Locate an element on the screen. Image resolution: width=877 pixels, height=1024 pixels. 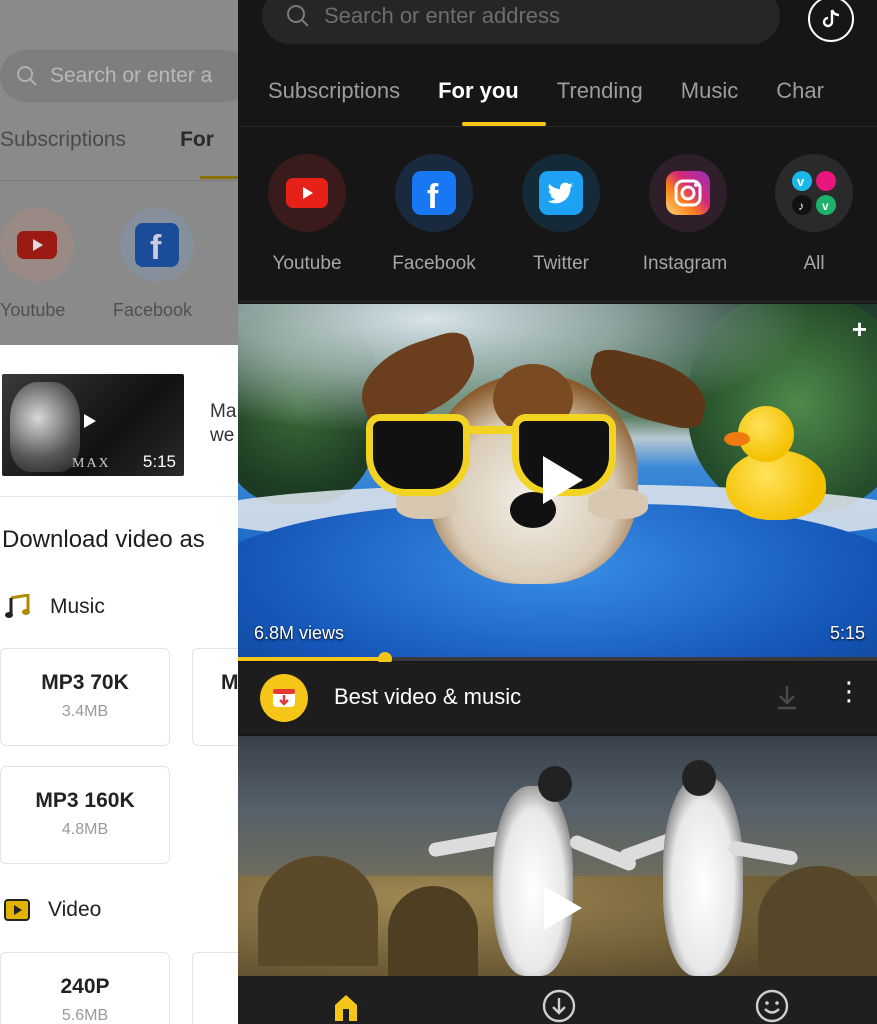
video-info-bar: Best video & music ⋮ is located at coordinates (557, 698).